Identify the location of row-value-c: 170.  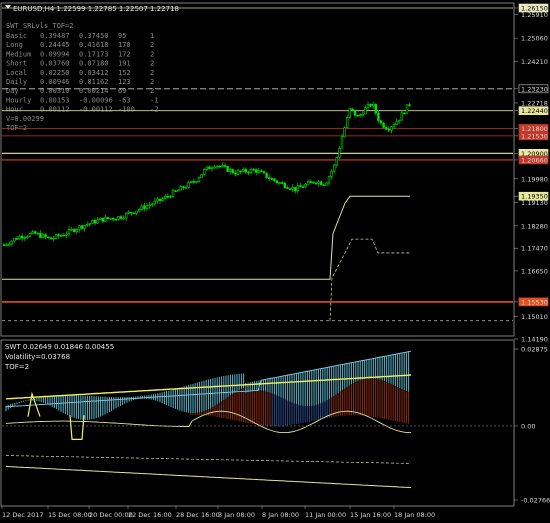
(124, 45).